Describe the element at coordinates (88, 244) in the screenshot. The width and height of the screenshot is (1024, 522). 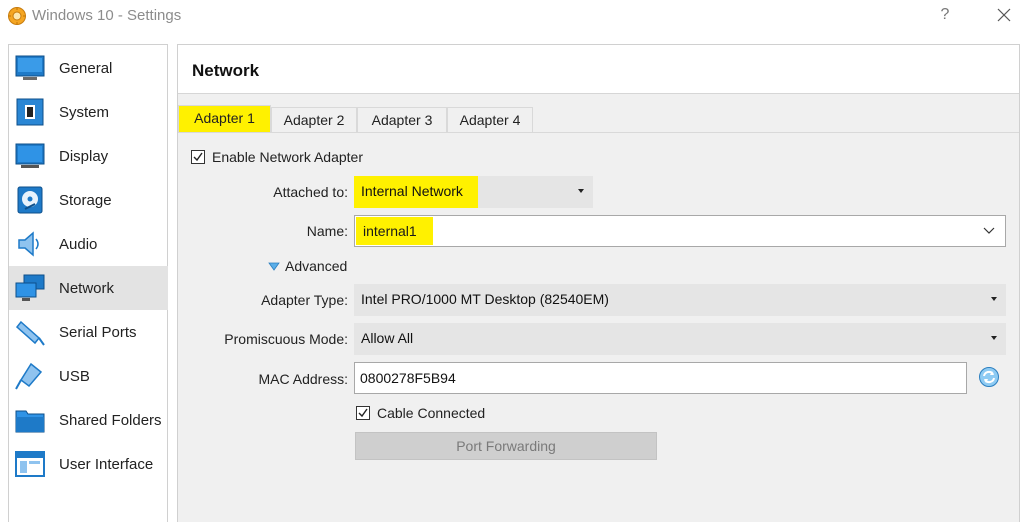
I see `sidebar-item-audio: Audio` at that location.